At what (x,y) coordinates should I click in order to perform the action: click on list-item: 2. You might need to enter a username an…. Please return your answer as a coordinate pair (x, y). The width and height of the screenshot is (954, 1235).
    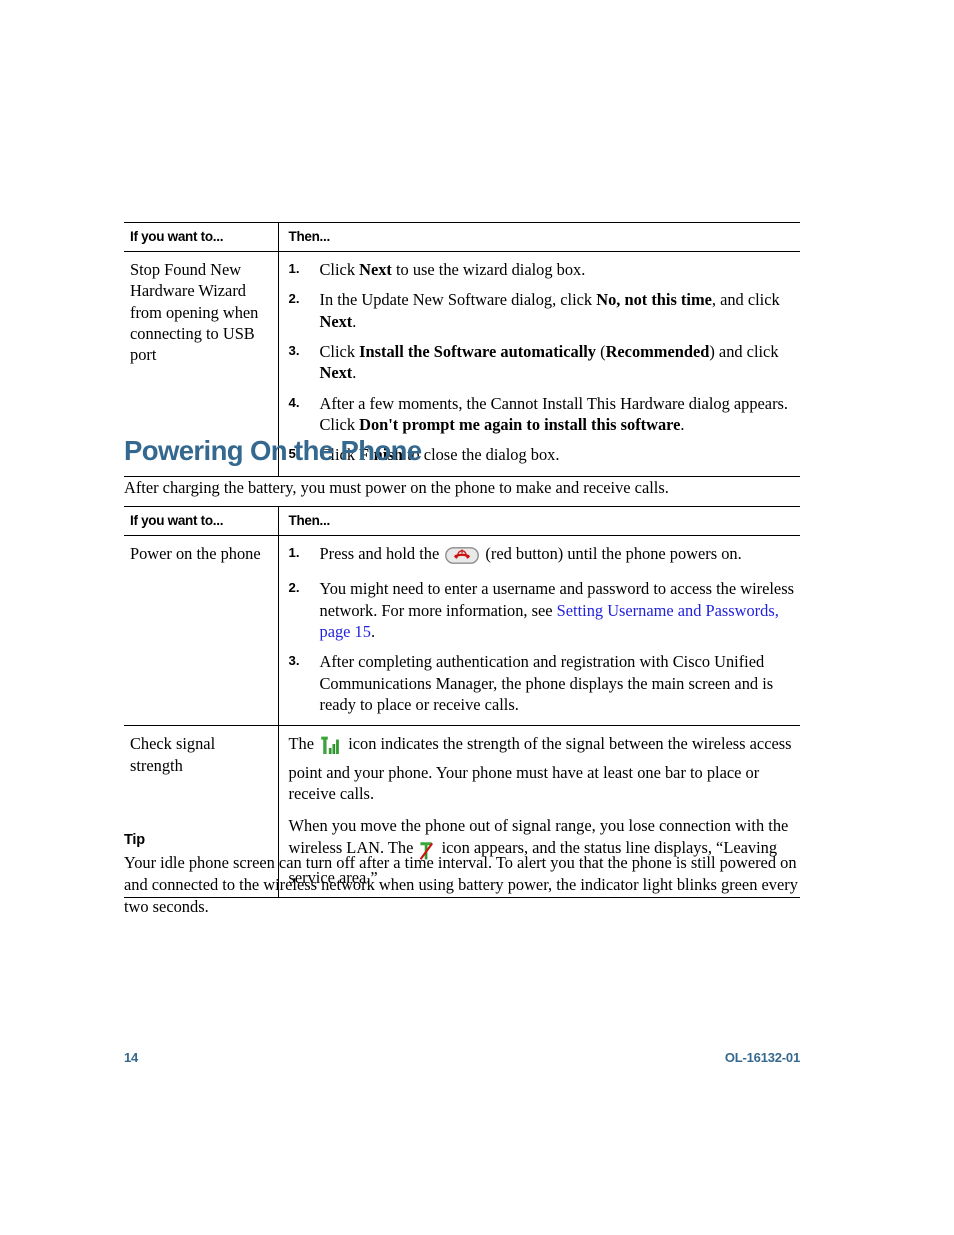
    Looking at the image, I should click on (544, 610).